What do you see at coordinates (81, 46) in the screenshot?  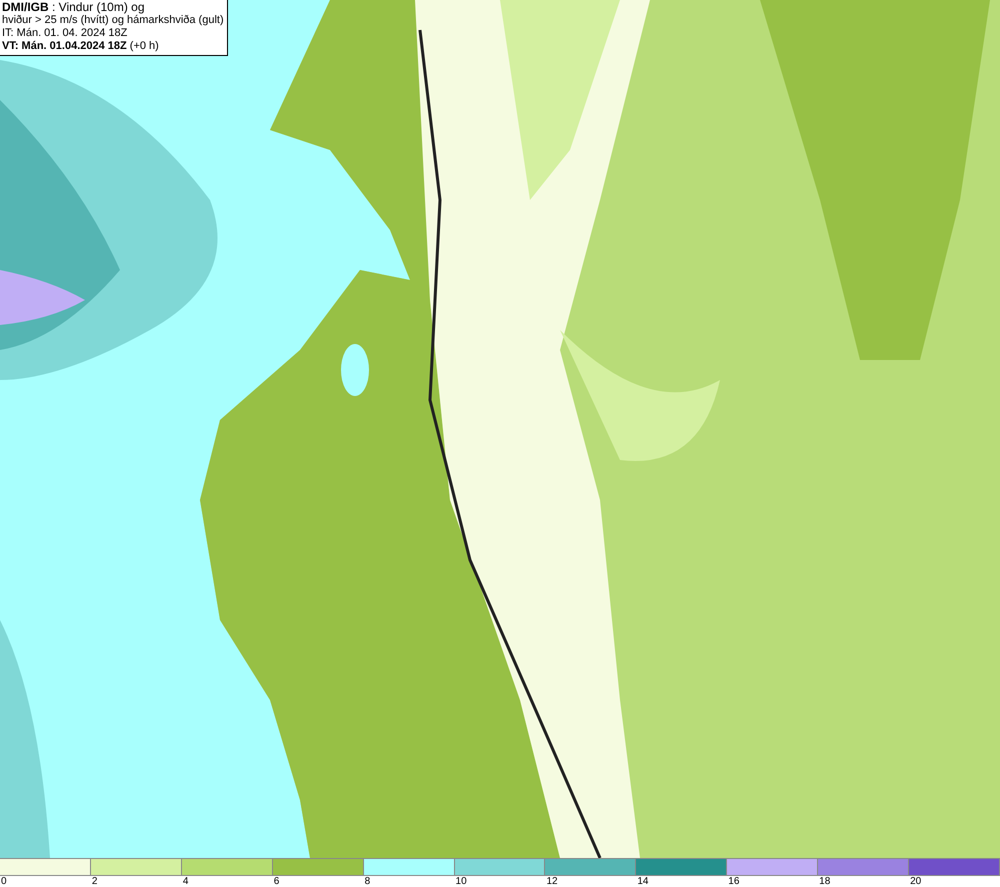 I see `info-text: VT: Mán. 01.04.2024 18Z (+0 h)` at bounding box center [81, 46].